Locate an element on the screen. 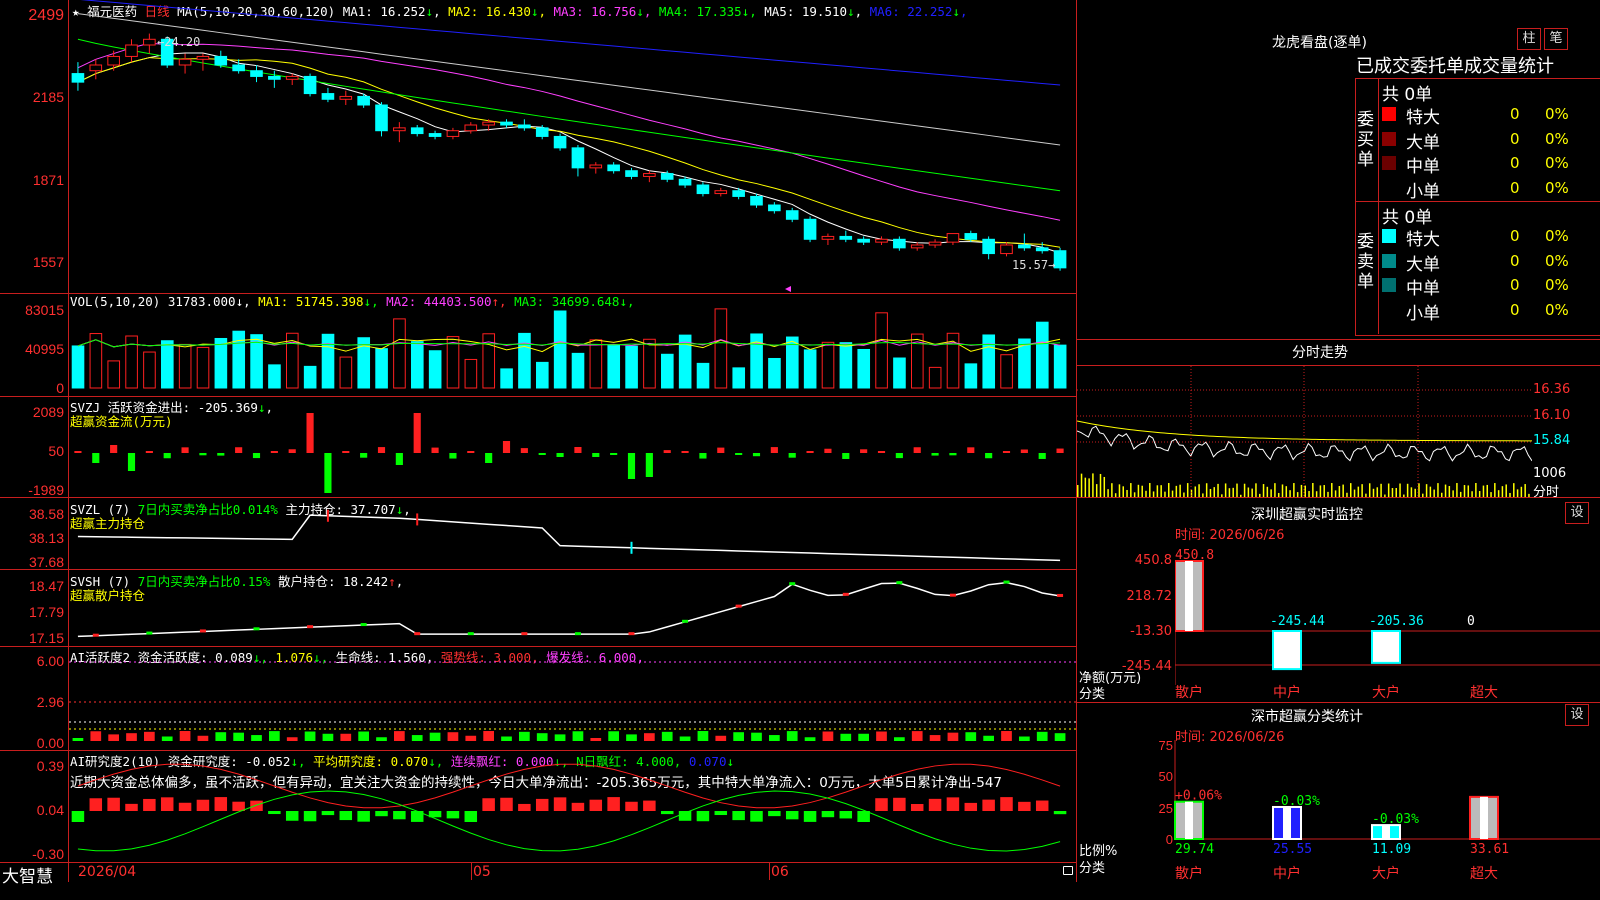 Image resolution: width=1600 pixels, height=900 pixels. sz-bar-value: 0 is located at coordinates (1471, 621).